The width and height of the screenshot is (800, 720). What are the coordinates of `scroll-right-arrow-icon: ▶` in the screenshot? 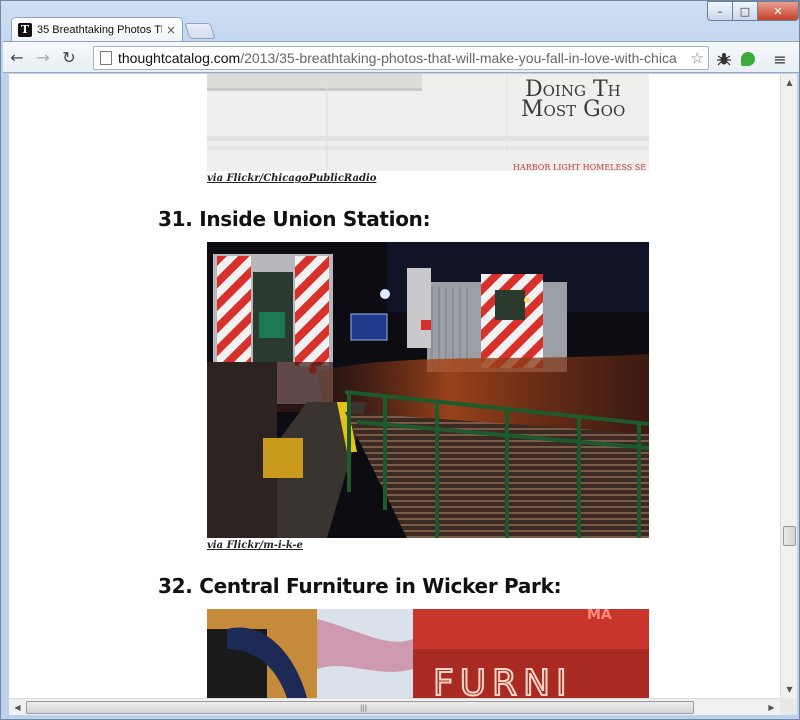 It's located at (771, 707).